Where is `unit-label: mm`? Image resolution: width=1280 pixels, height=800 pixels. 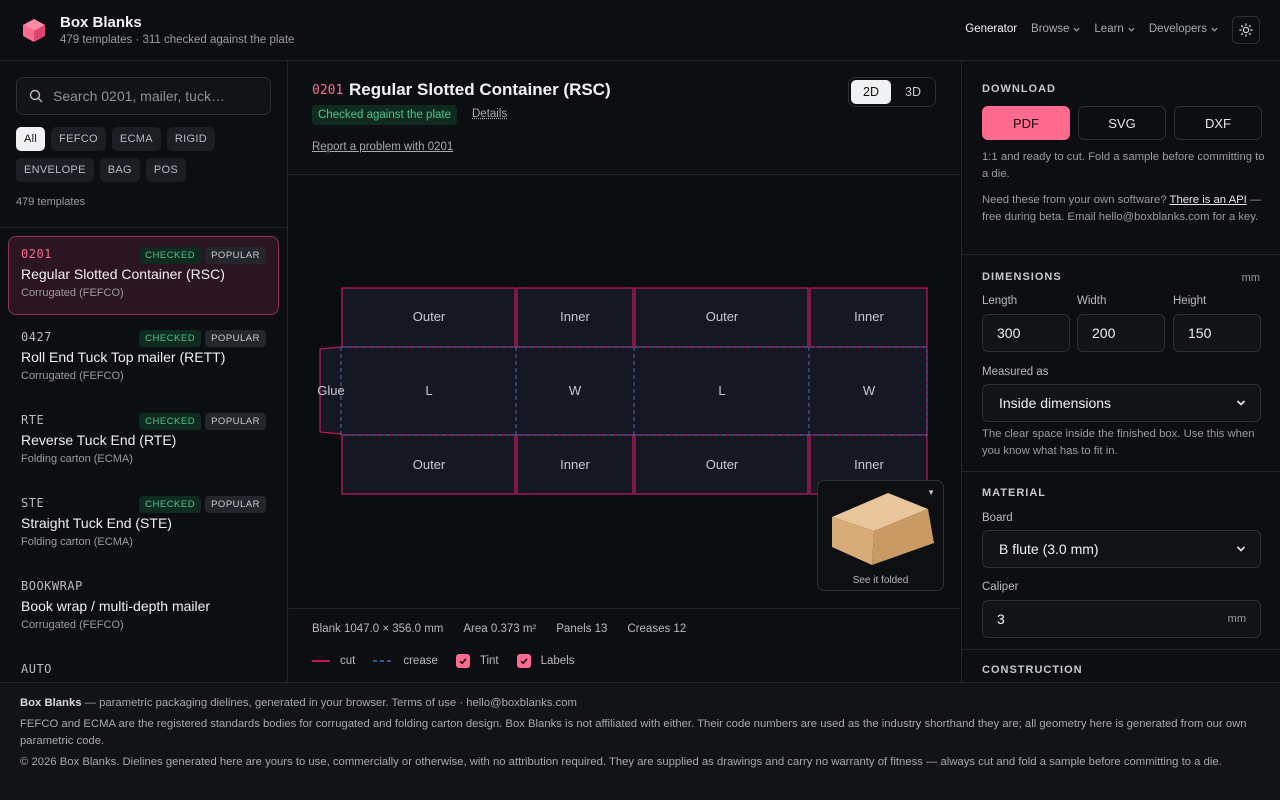
unit-label: mm is located at coordinates (1250, 278).